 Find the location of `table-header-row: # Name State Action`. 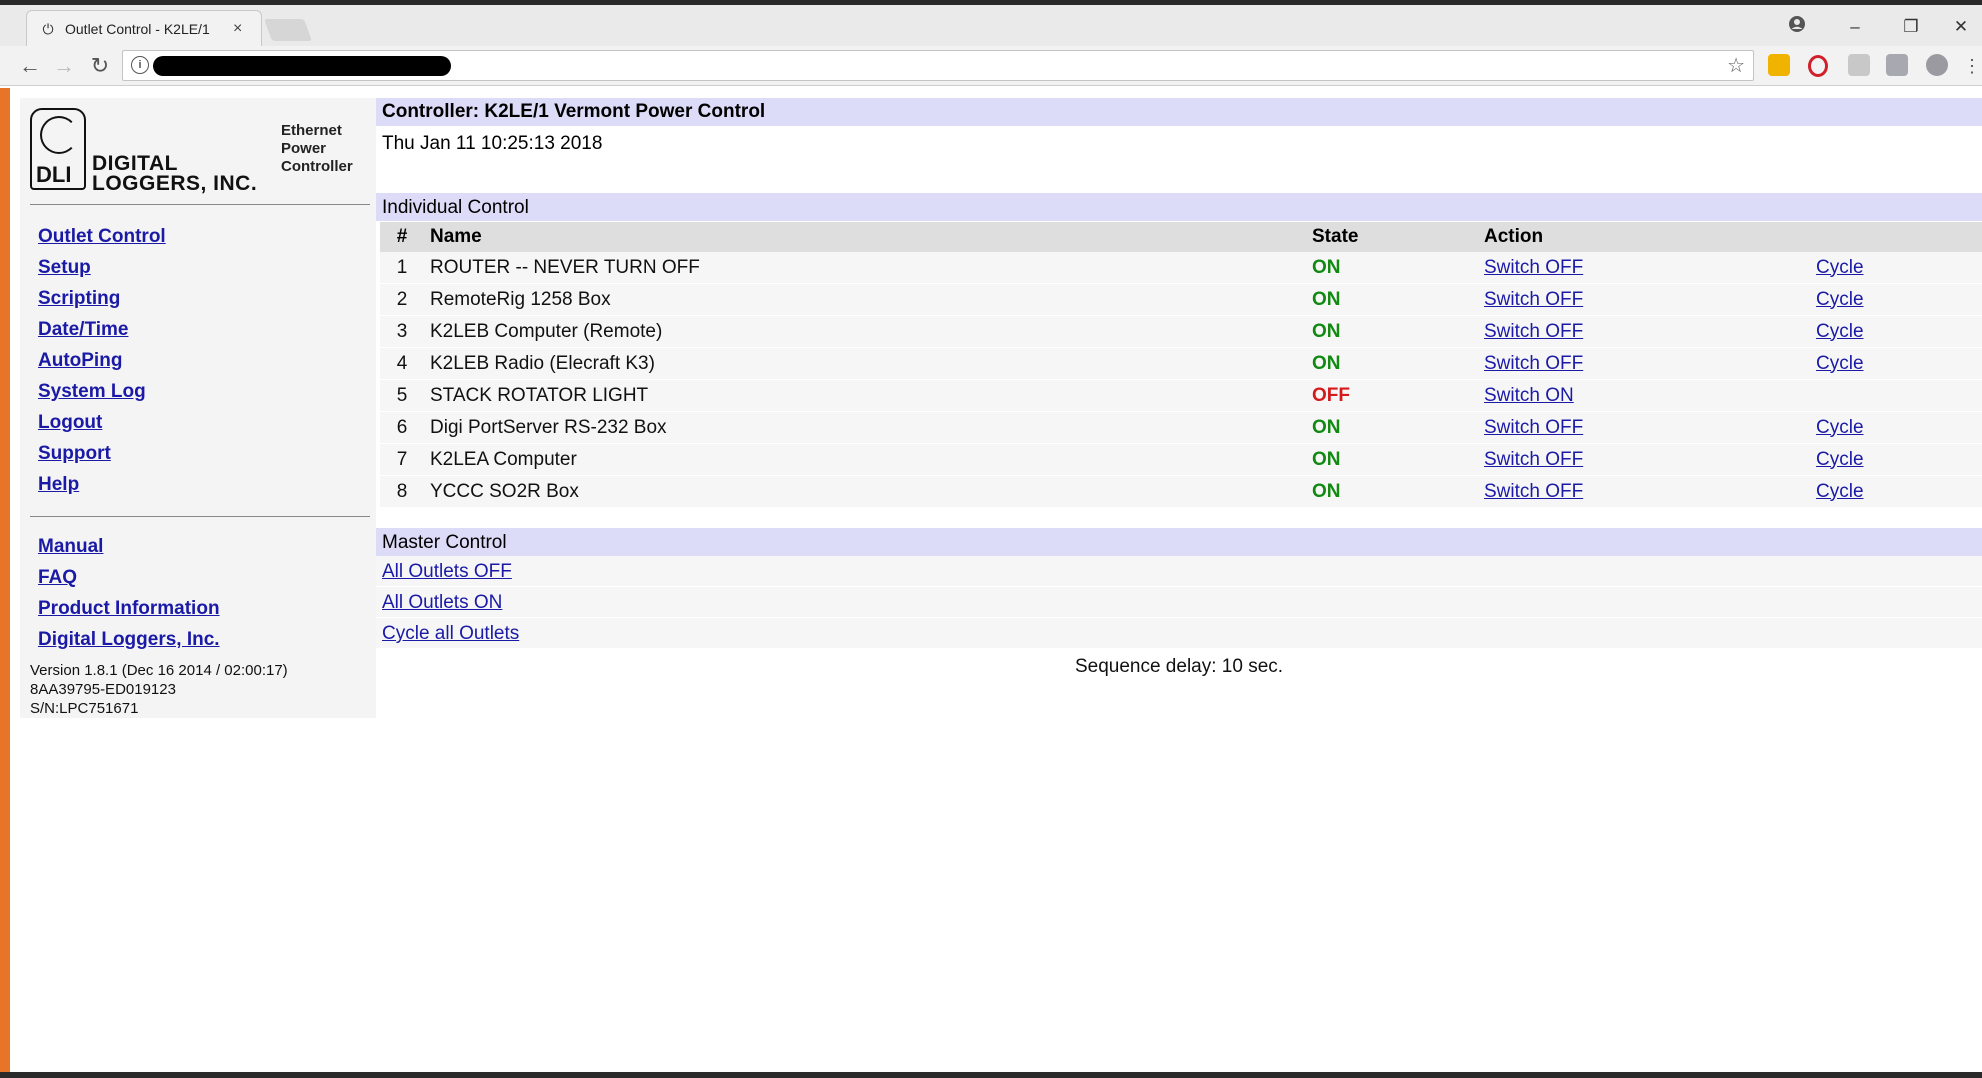

table-header-row: # Name State Action is located at coordinates (1181, 237).